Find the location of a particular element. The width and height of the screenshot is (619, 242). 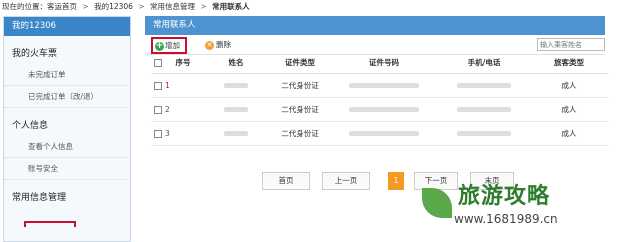

table-row: 1 二代身份证 成人 is located at coordinates (380, 85).